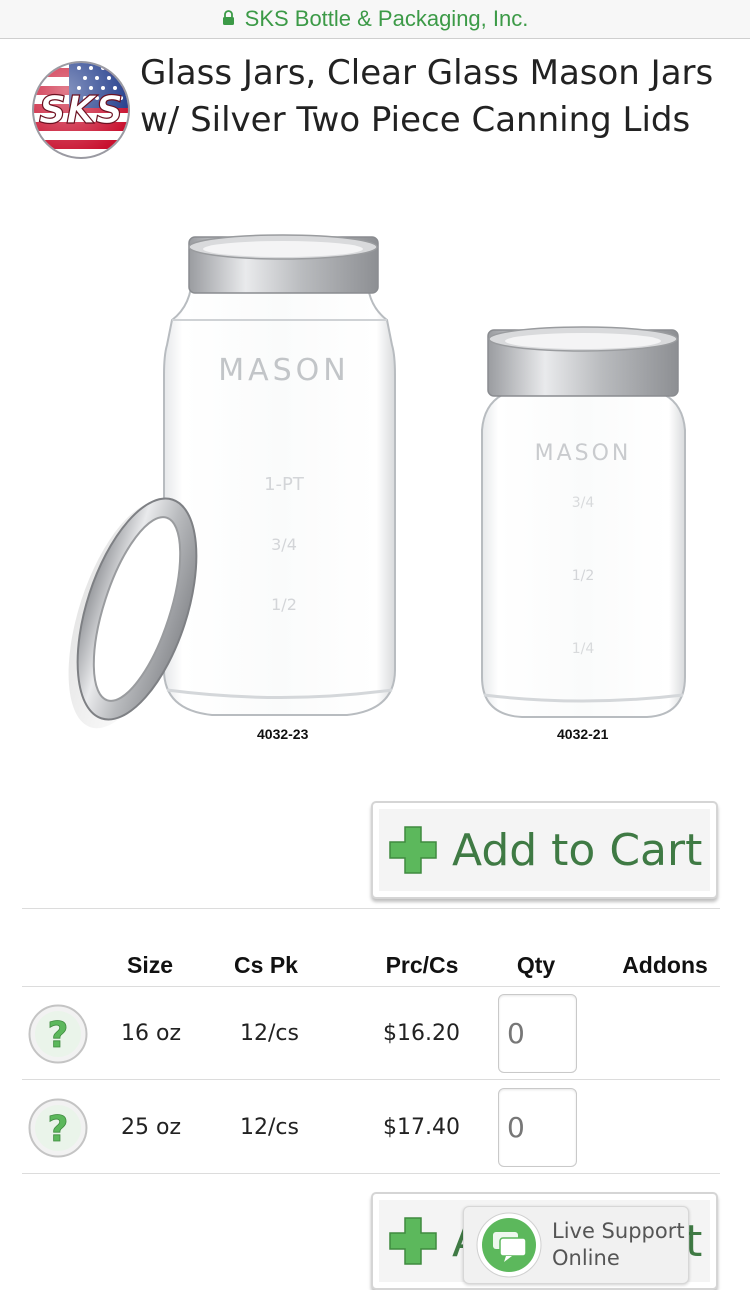  I want to click on sku-label-large: 4032-23, so click(283, 734).